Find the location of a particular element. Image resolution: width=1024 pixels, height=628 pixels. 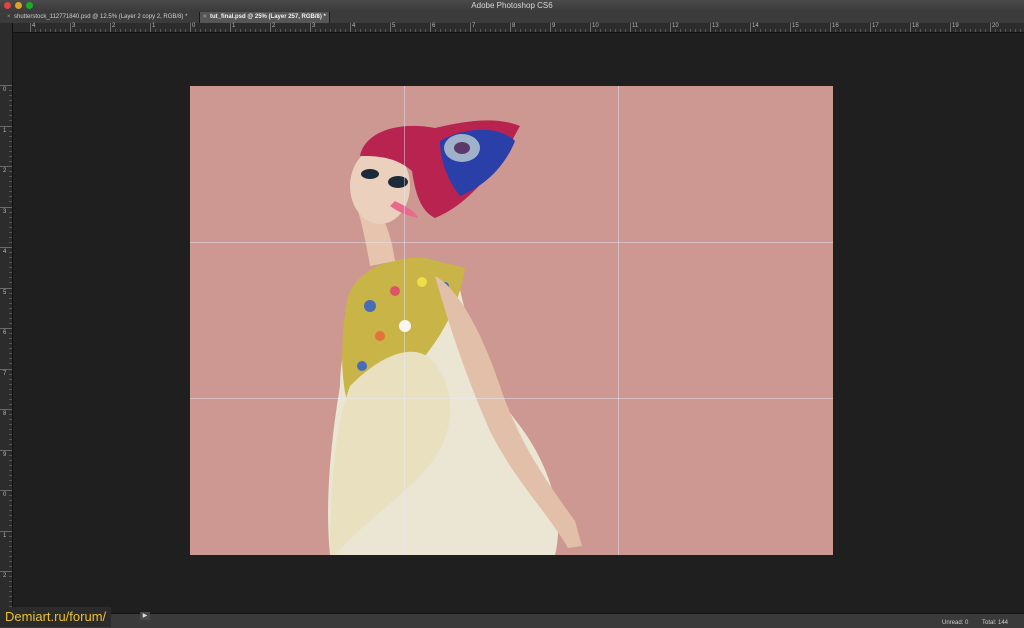

total-count: Total: 144 is located at coordinates (995, 623).